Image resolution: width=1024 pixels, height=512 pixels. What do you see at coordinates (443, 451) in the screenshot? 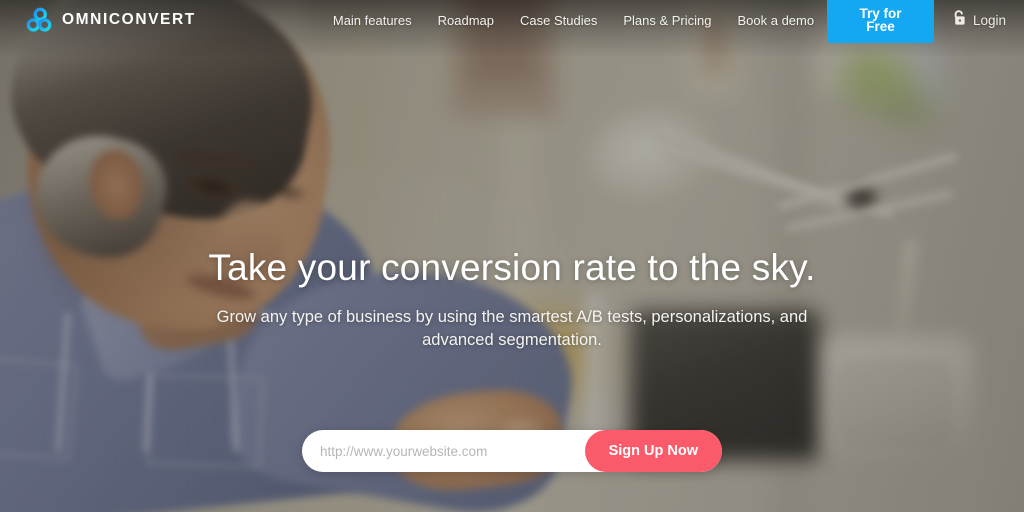
I see `website-url-input` at bounding box center [443, 451].